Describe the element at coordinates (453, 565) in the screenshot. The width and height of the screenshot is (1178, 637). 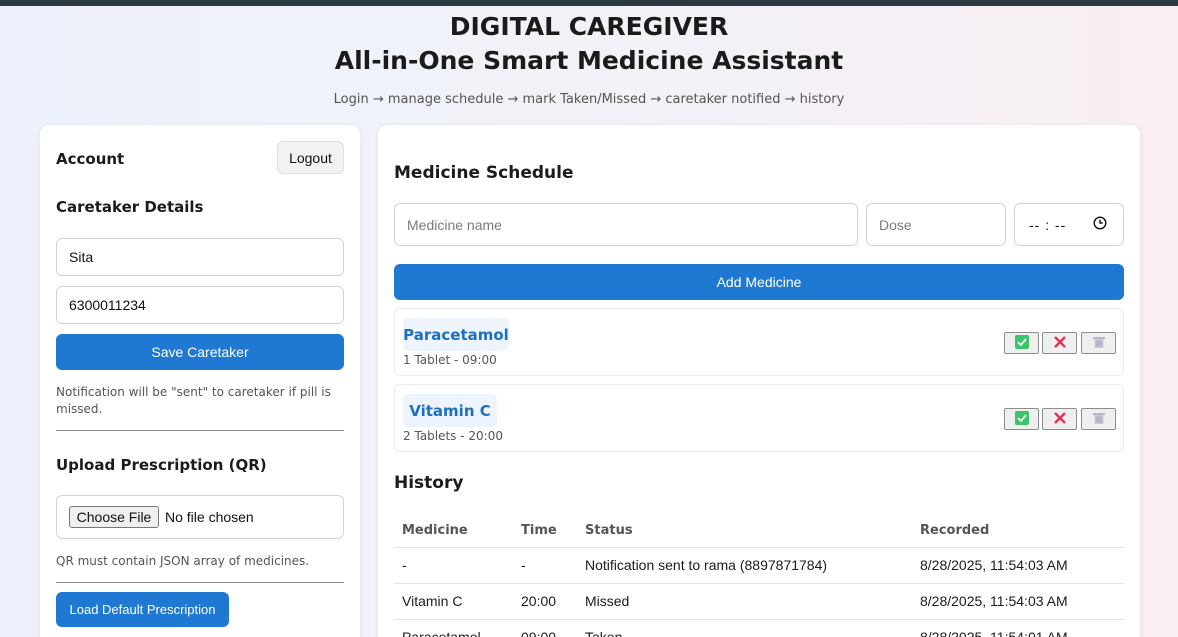
I see `cell-medicine: -` at that location.